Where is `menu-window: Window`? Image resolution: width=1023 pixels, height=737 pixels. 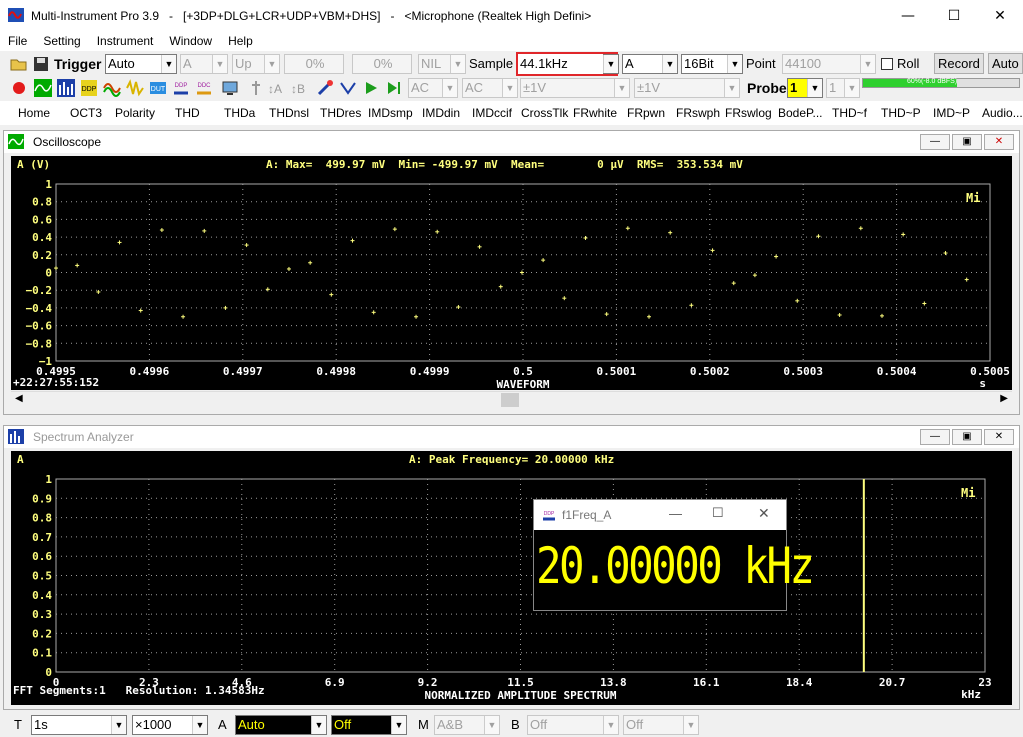 menu-window: Window is located at coordinates (190, 41).